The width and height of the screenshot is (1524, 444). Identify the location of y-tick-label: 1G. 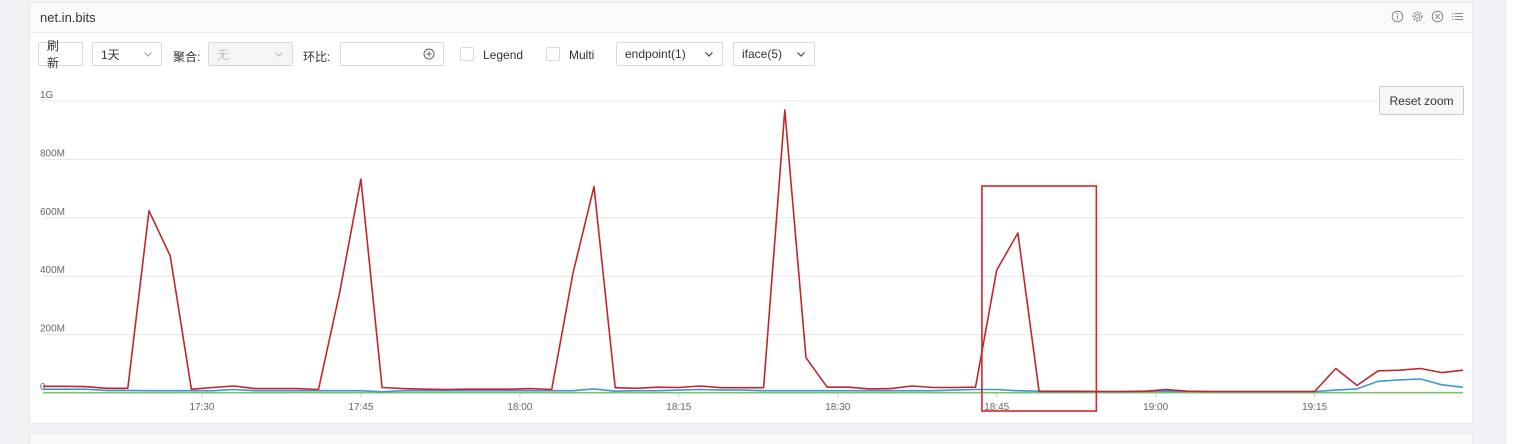
(47, 95).